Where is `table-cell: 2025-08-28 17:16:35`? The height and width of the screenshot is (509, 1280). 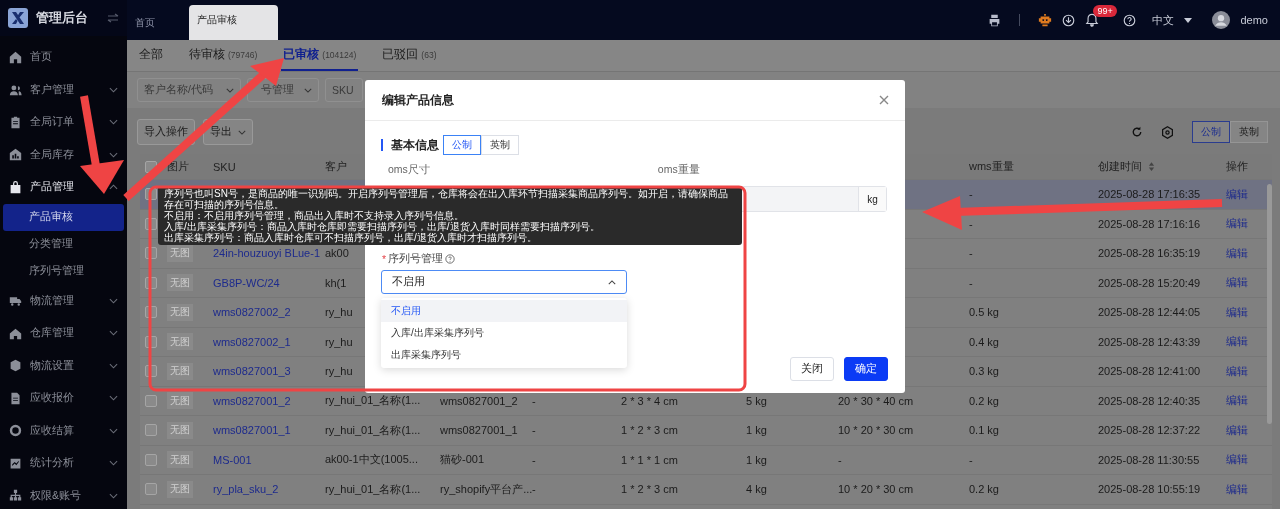 table-cell: 2025-08-28 17:16:35 is located at coordinates (1149, 194).